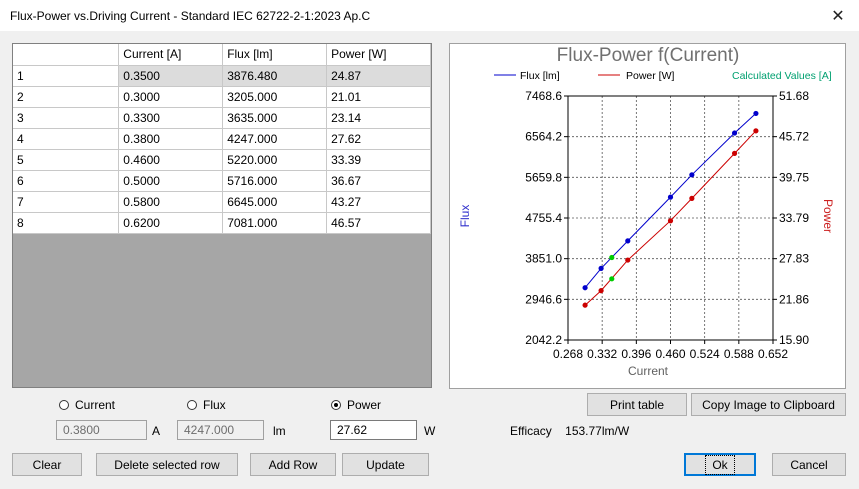 This screenshot has height=489, width=859. I want to click on current-unit: A, so click(156, 431).